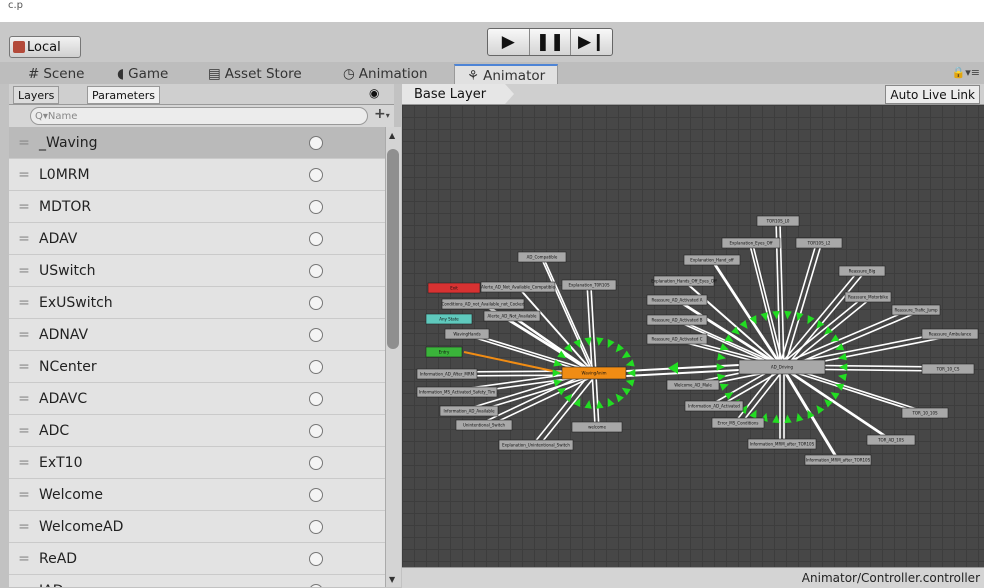 The height and width of the screenshot is (588, 984). What do you see at coordinates (512, 316) in the screenshot?
I see `state-node: Alerte_AD_Not_Available` at bounding box center [512, 316].